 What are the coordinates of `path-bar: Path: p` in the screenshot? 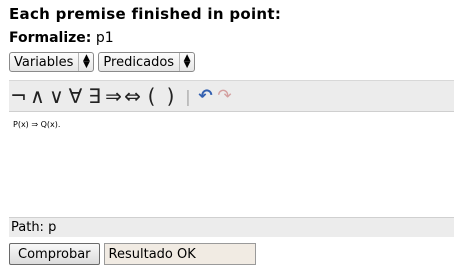 It's located at (231, 227).